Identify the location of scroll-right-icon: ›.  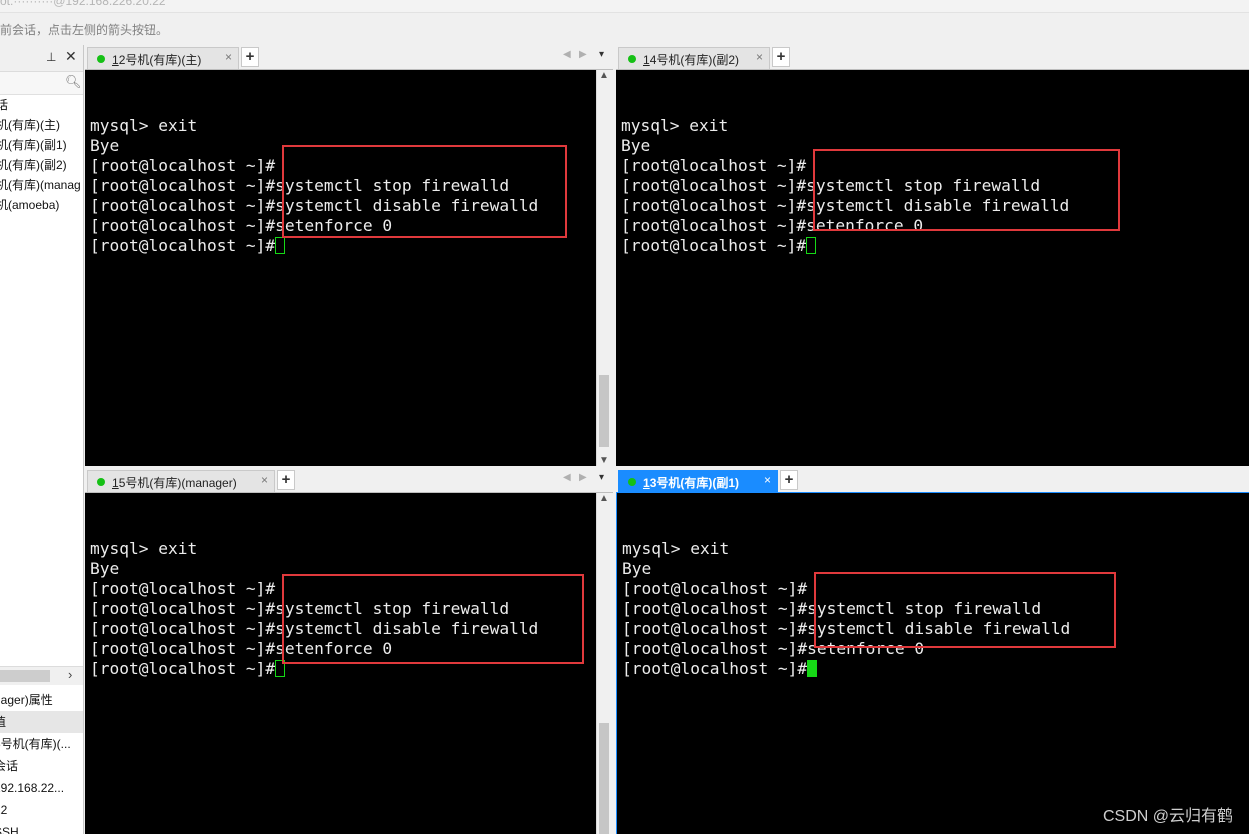
(70, 674).